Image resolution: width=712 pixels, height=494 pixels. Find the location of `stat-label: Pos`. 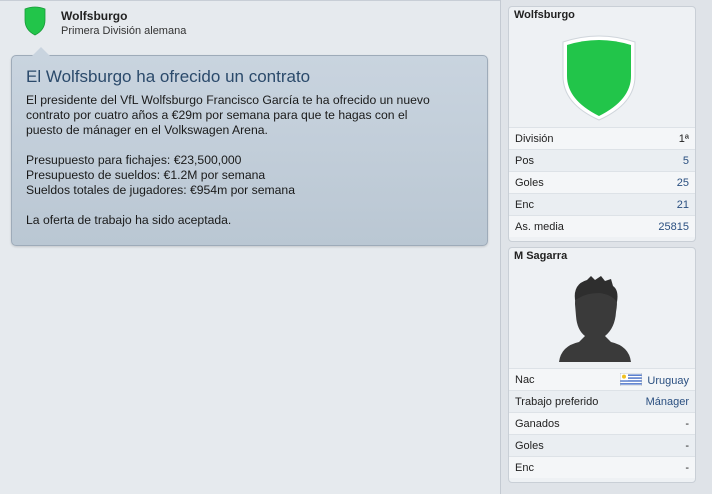

stat-label: Pos is located at coordinates (524, 160).